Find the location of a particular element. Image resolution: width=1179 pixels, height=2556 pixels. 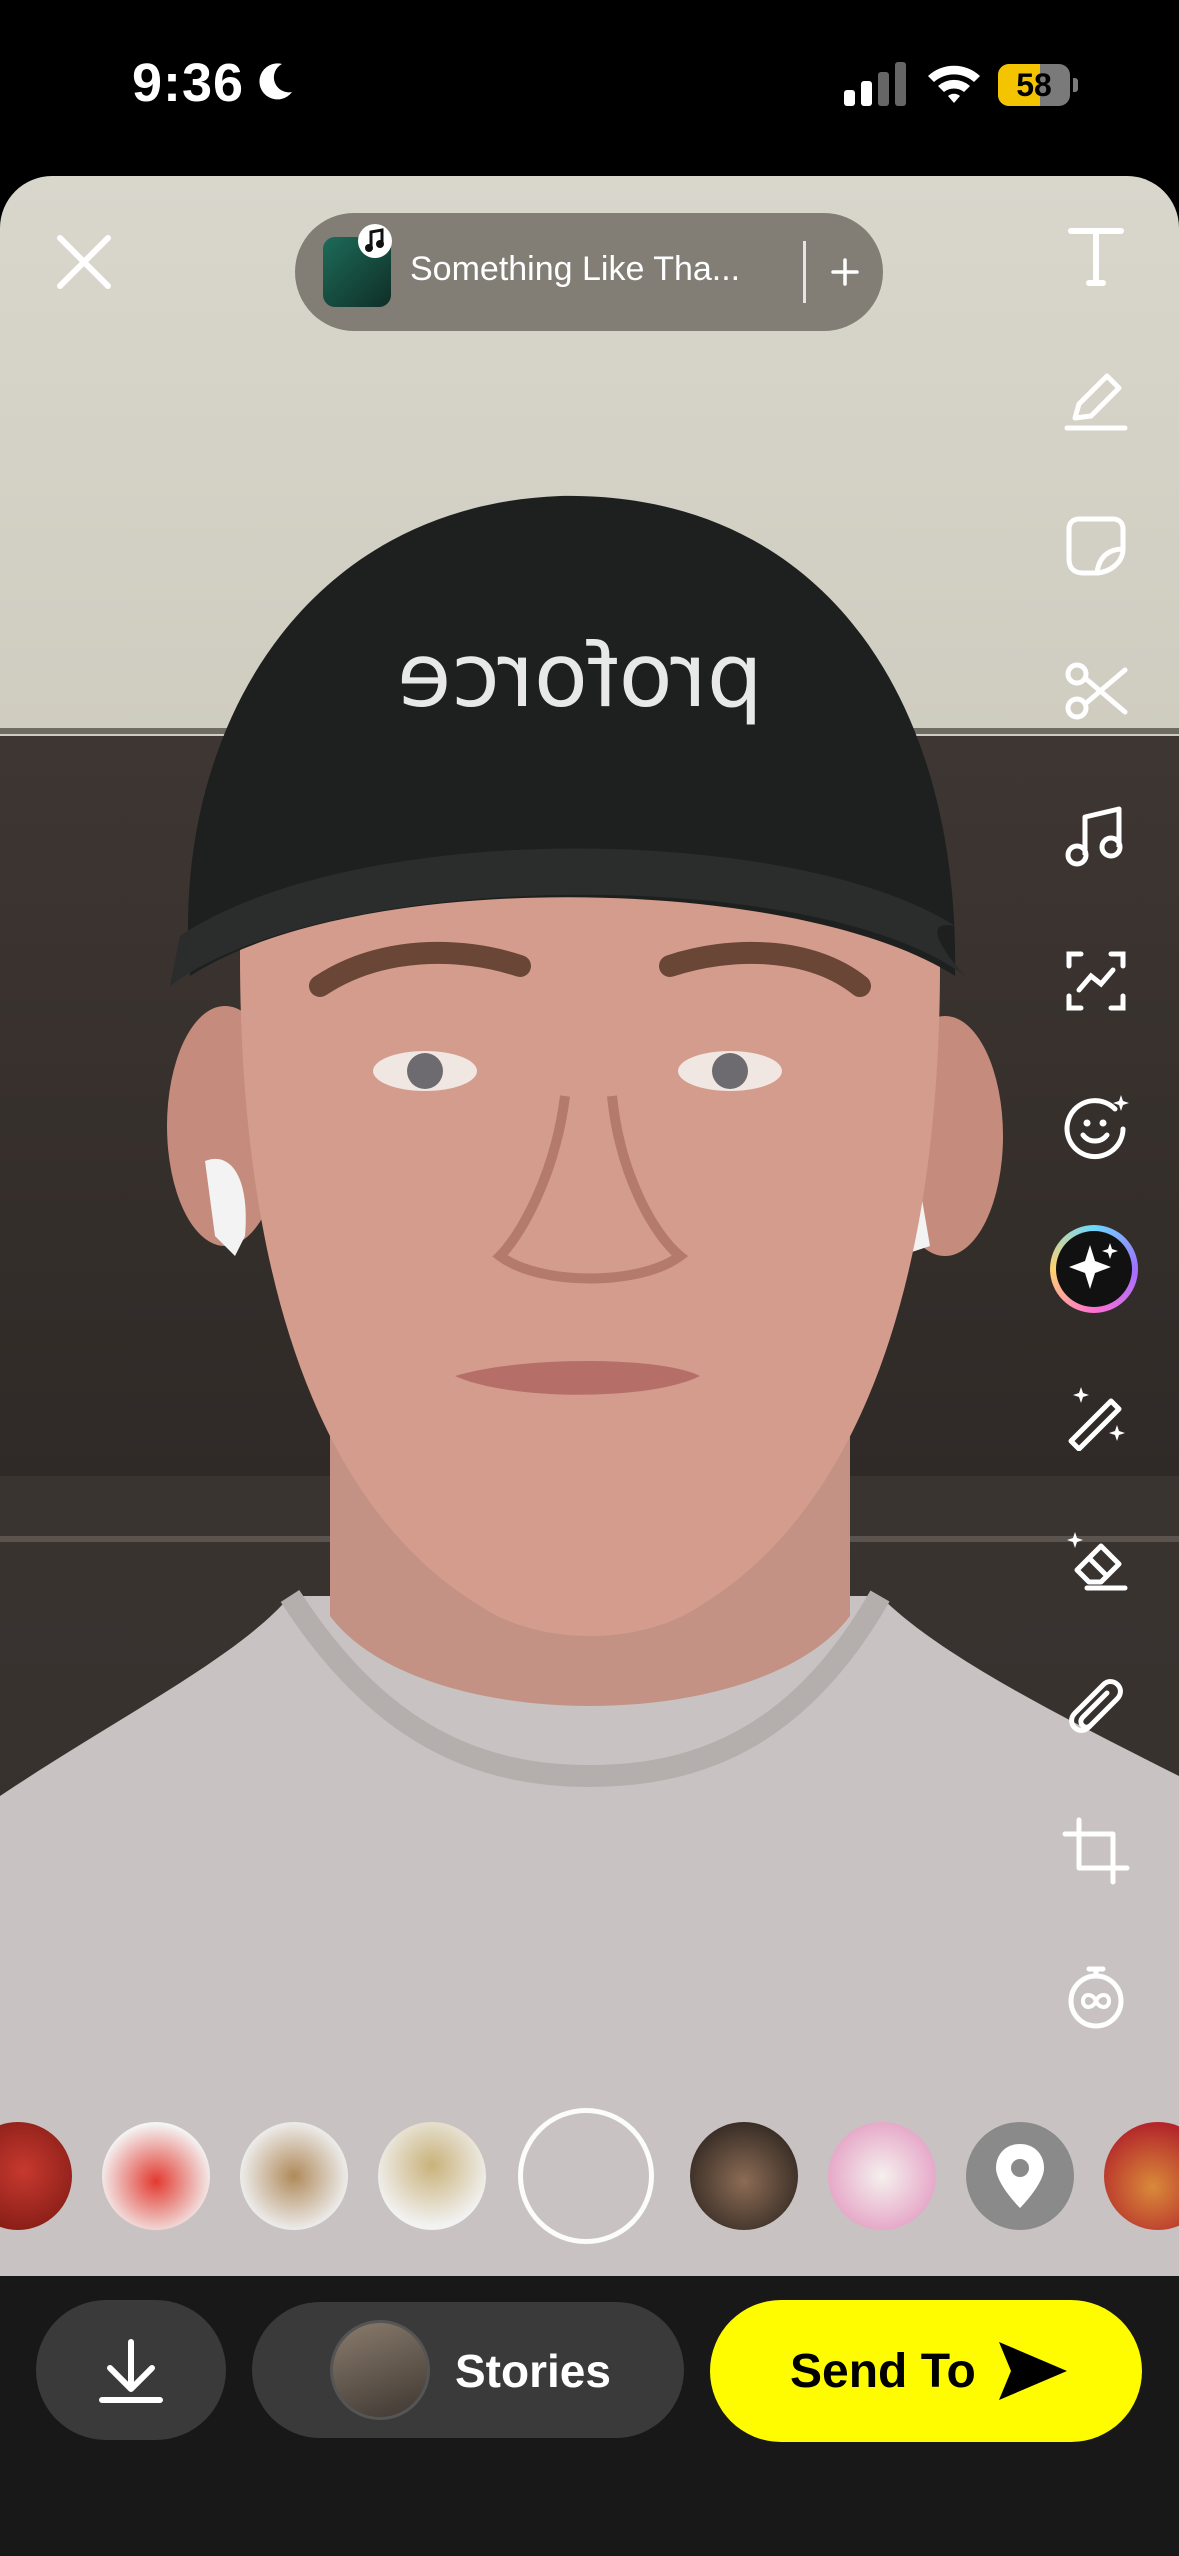

battery-indicator: 58 is located at coordinates (1038, 85).